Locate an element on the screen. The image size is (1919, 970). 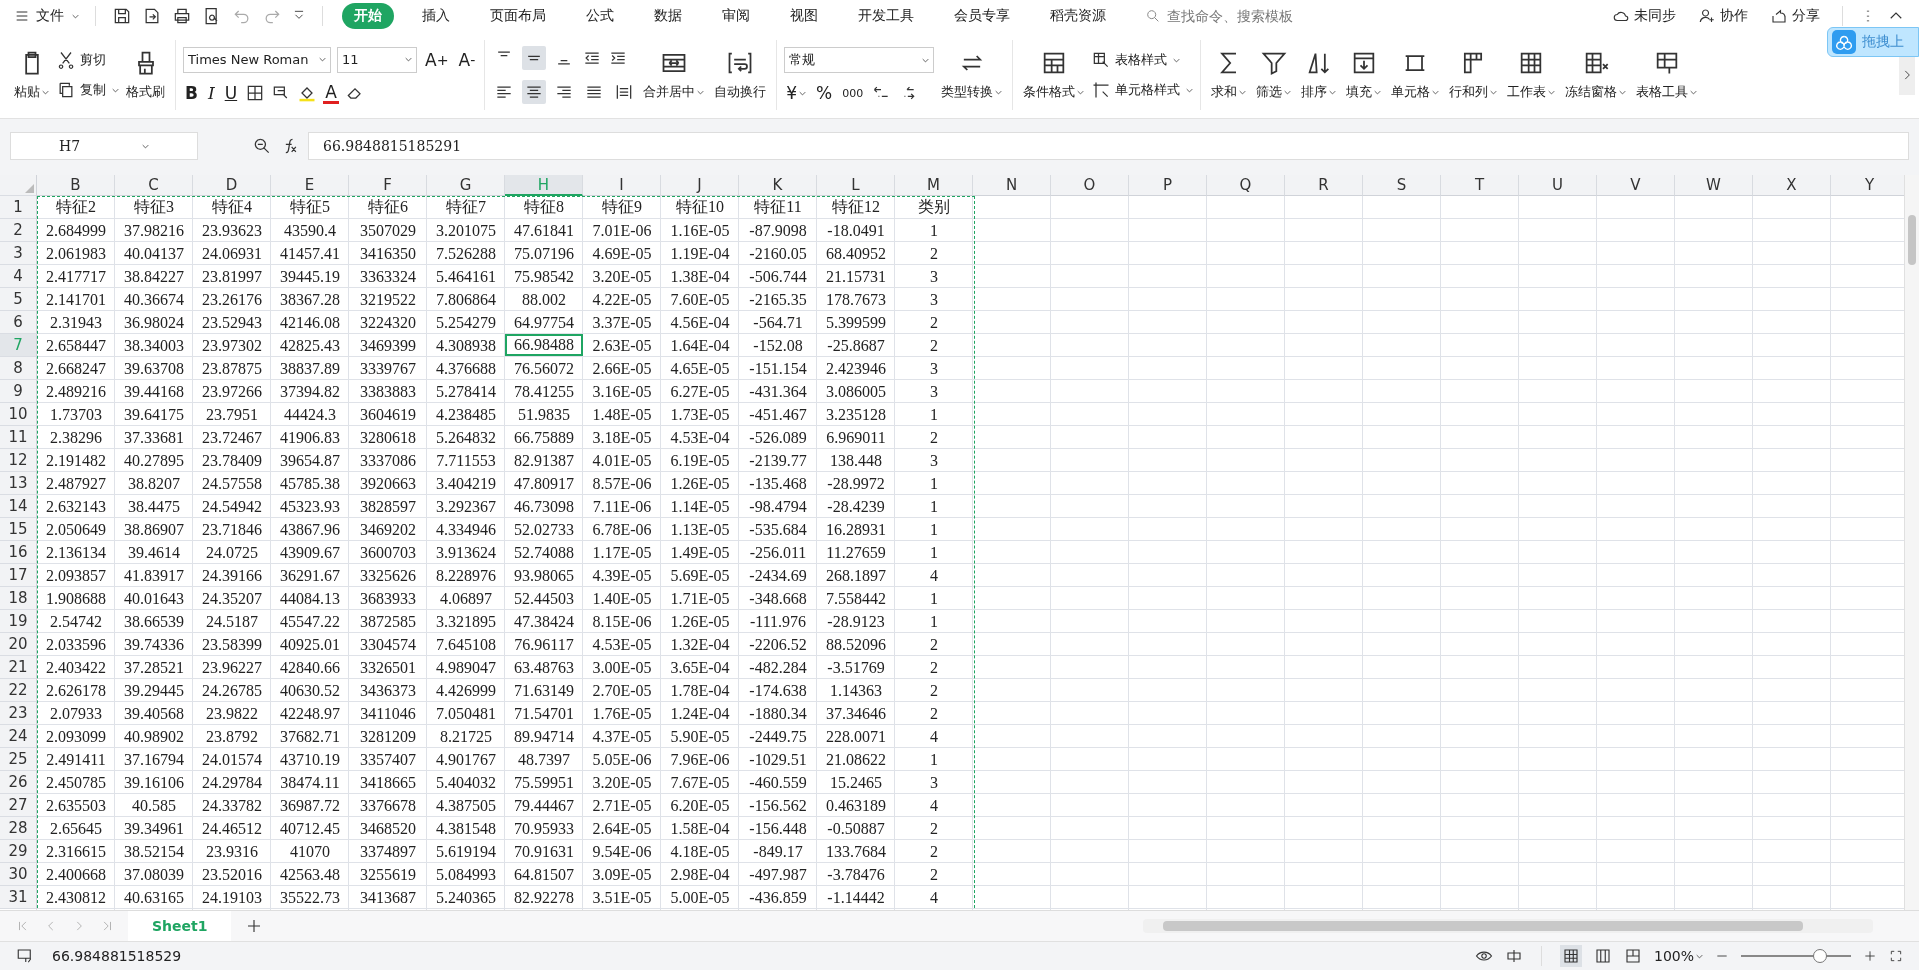
column-header: P is located at coordinates (1168, 185).